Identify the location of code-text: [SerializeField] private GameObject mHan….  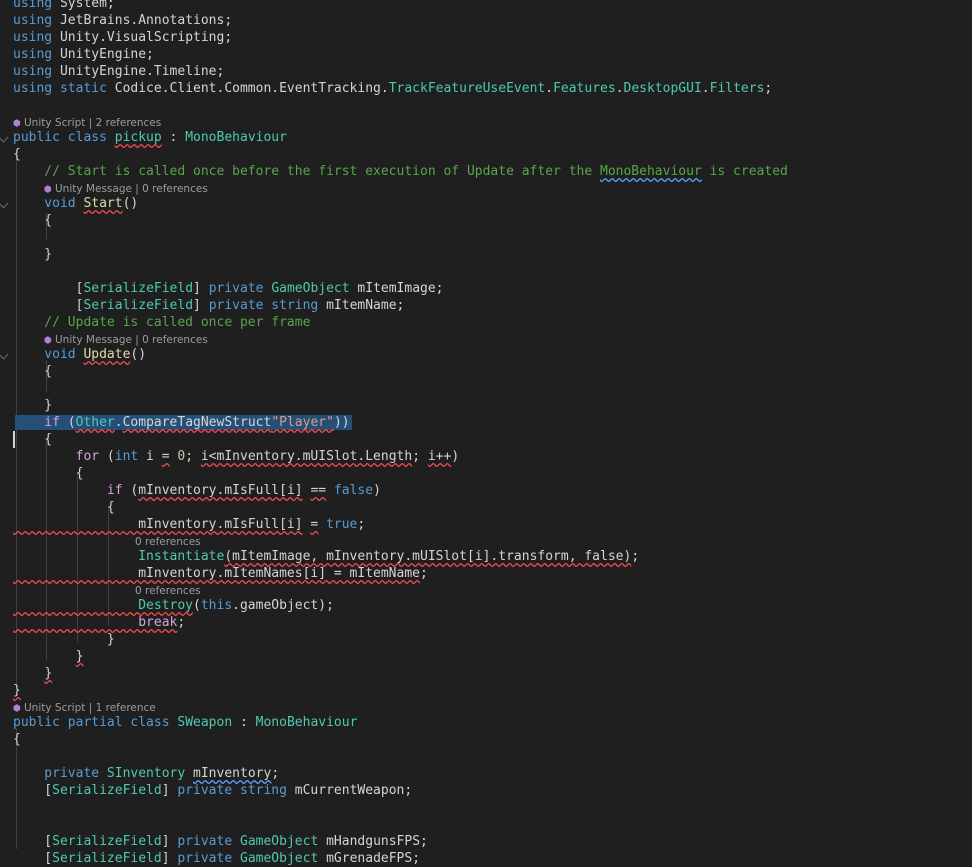
(220, 841).